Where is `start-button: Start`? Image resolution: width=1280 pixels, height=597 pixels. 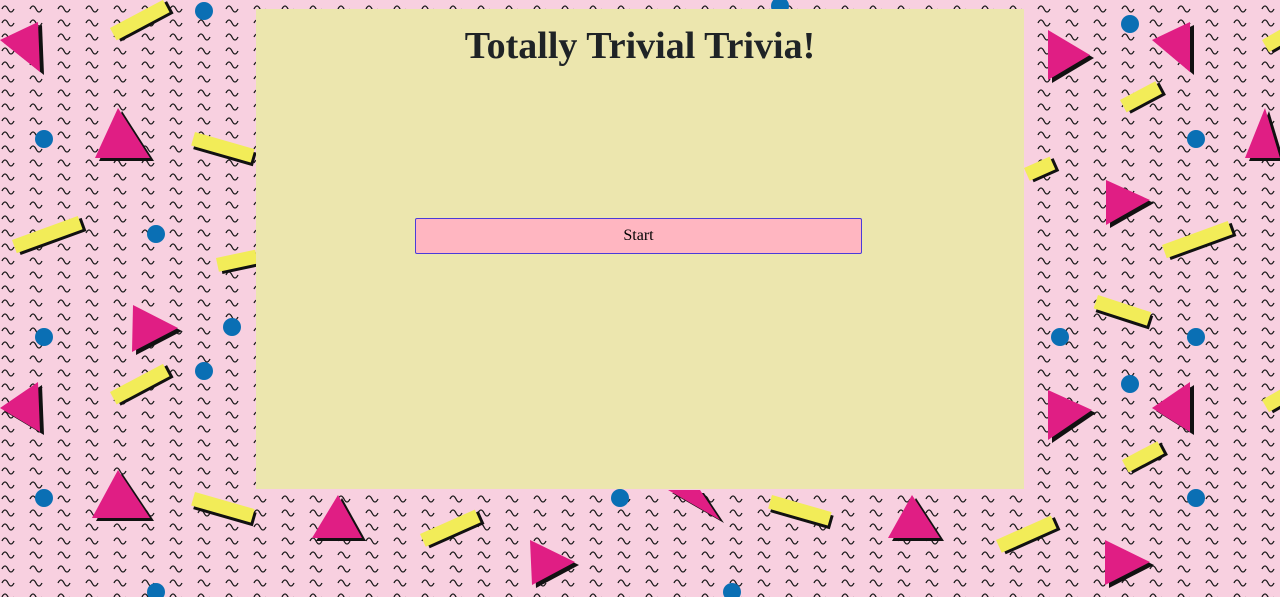
start-button: Start is located at coordinates (638, 236).